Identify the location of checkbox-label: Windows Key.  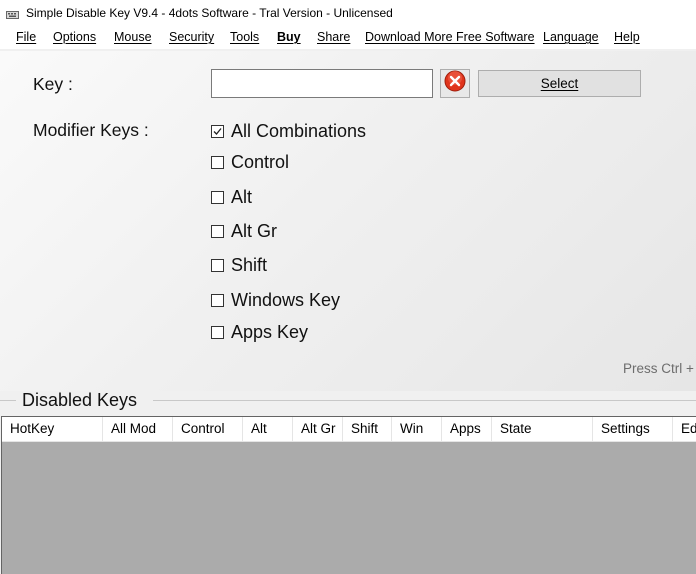
(286, 299).